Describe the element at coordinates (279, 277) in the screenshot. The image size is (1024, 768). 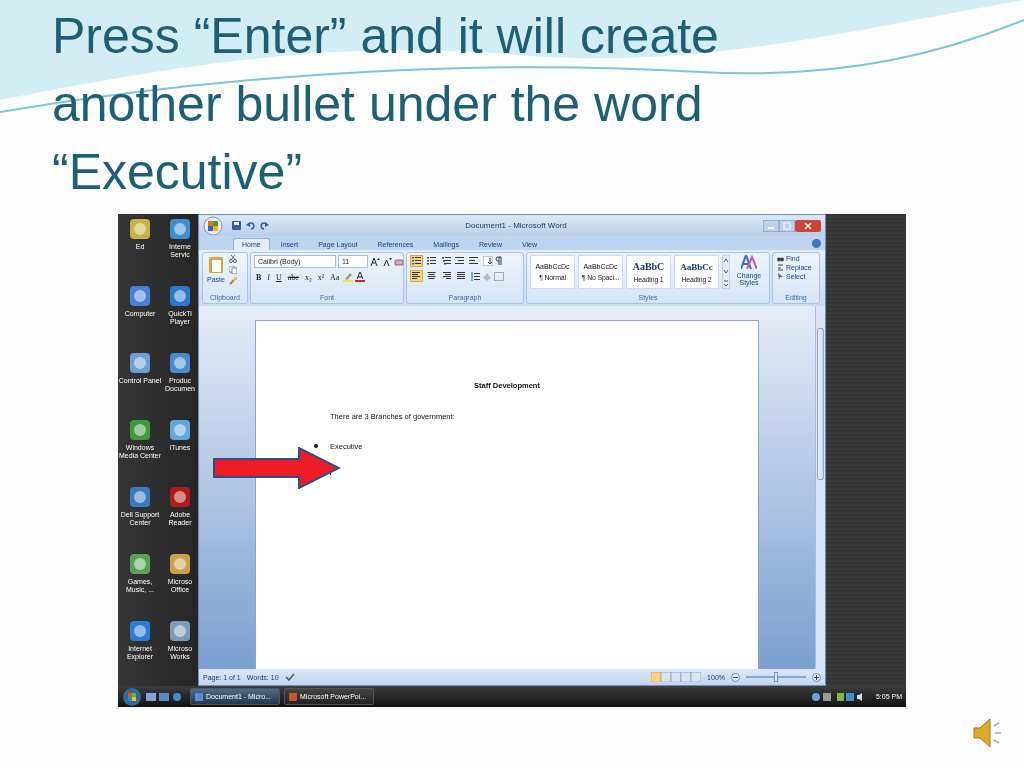
I see `format-button: U` at that location.